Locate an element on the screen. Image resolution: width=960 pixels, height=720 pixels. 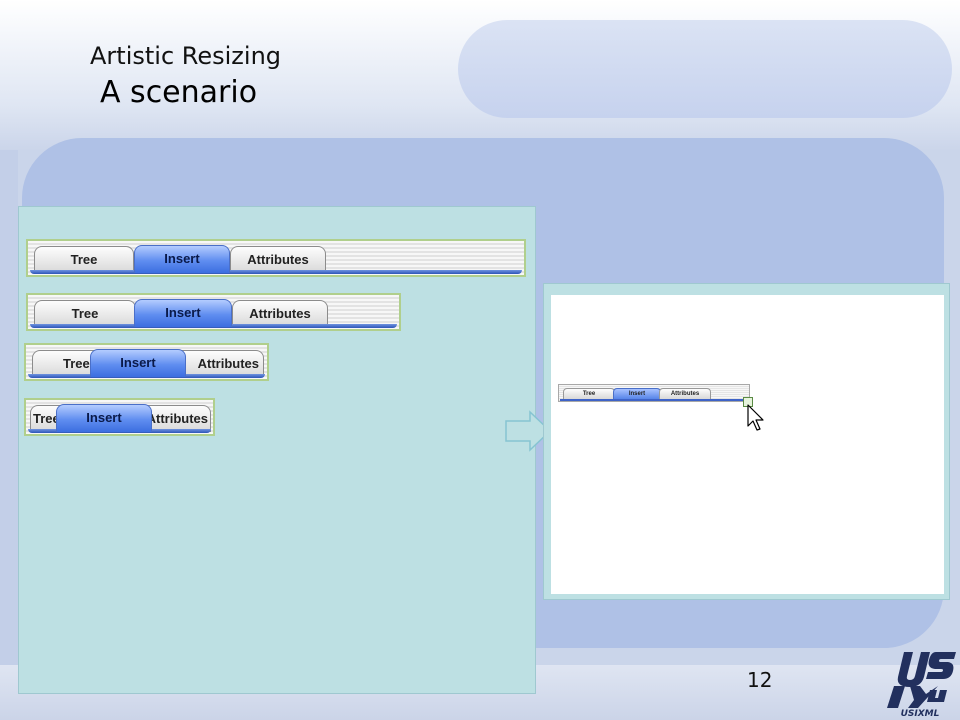
left-decoration is located at coordinates (9, 407).